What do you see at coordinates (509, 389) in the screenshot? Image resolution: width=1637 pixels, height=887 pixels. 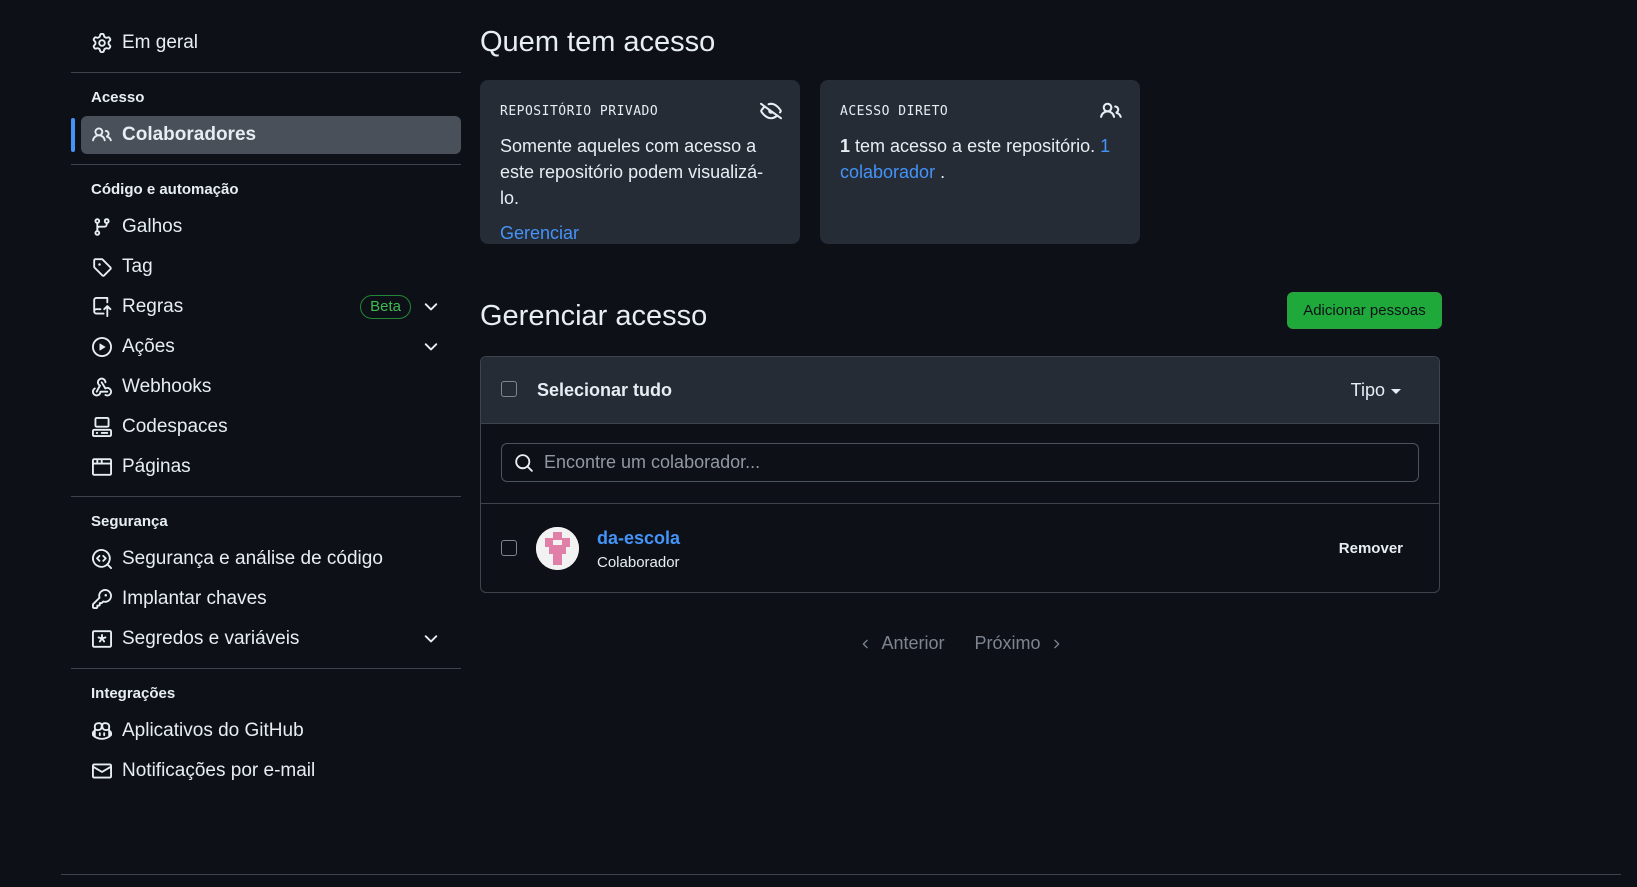 I see `select-all-checkbox` at bounding box center [509, 389].